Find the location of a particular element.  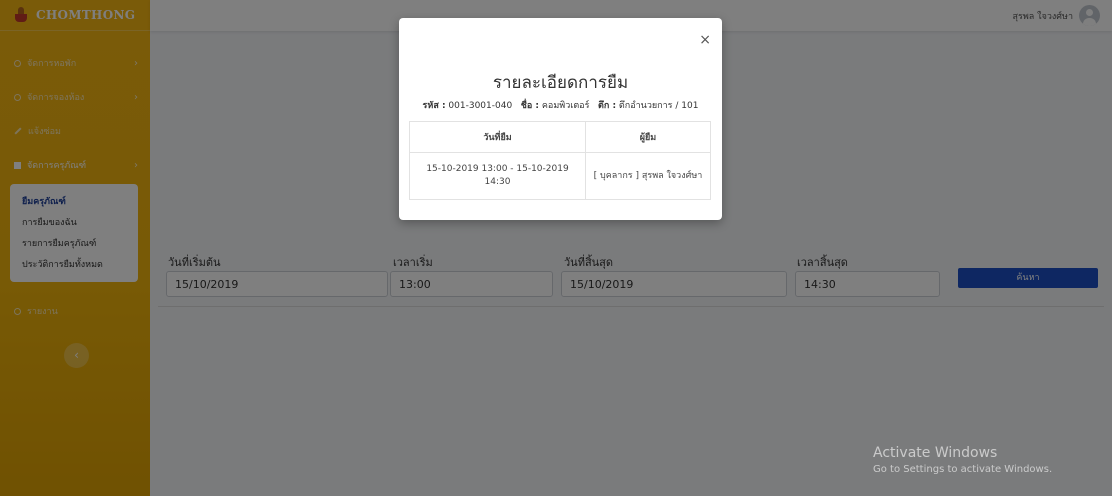

watermark-subtitle: Go to Settings to activate Windows. is located at coordinates (963, 469).